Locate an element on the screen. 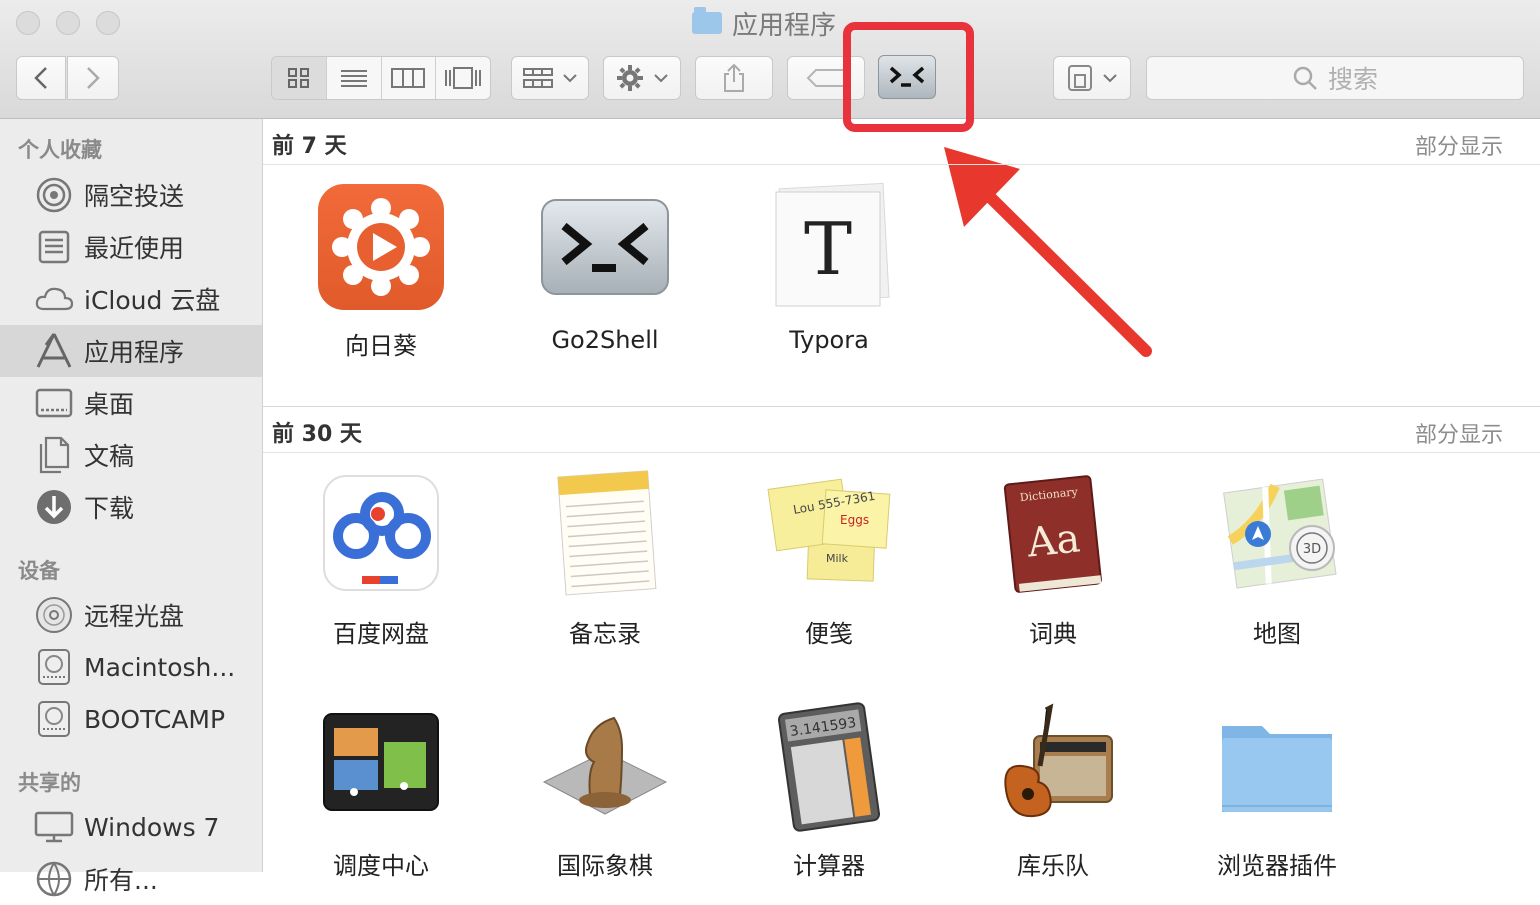 This screenshot has height=905, width=1540. download-icon is located at coordinates (54, 507).